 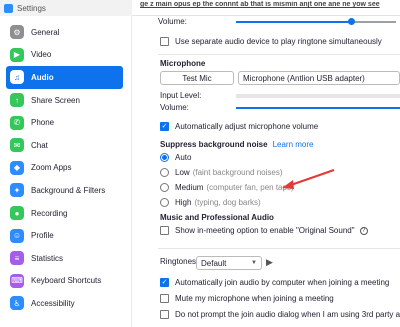 I want to click on sidebar-item-background-filters: ✦ Background & Filters, so click(x=64, y=190).